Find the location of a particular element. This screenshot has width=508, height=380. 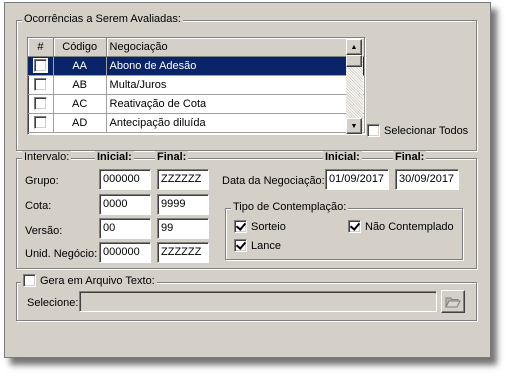

data-inicial-input: 01/09/2017 is located at coordinates (357, 179).